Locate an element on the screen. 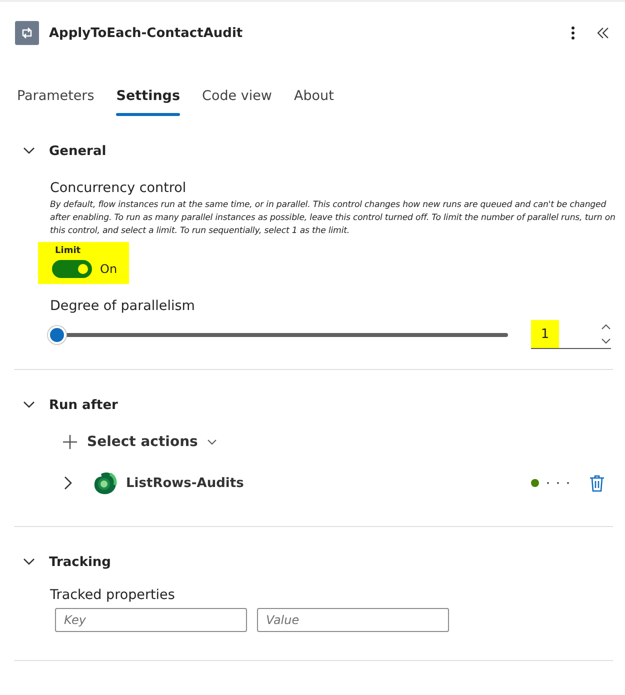 This screenshot has width=625, height=695. tab: Settings is located at coordinates (148, 98).